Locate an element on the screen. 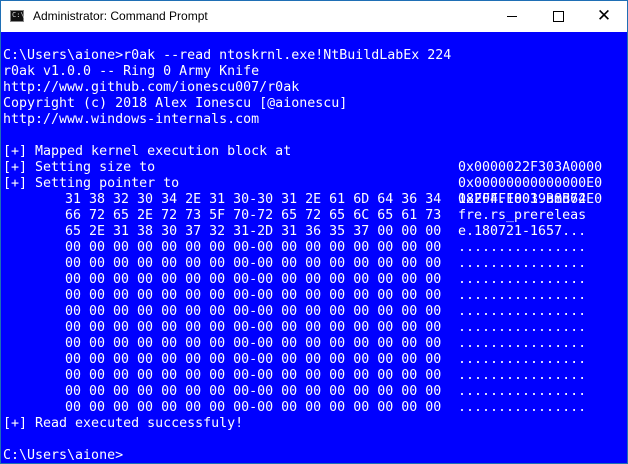  maximize-icon is located at coordinates (558, 16).